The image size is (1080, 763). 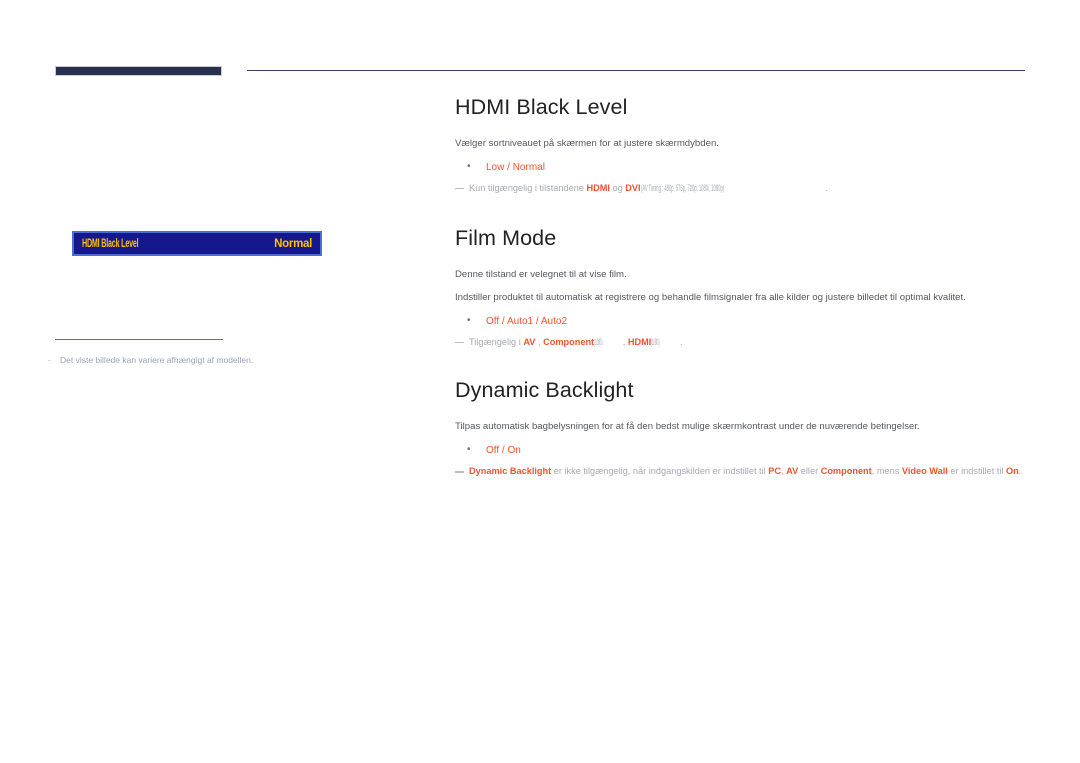 What do you see at coordinates (924, 471) in the screenshot?
I see `note-highlight: Video Wall` at bounding box center [924, 471].